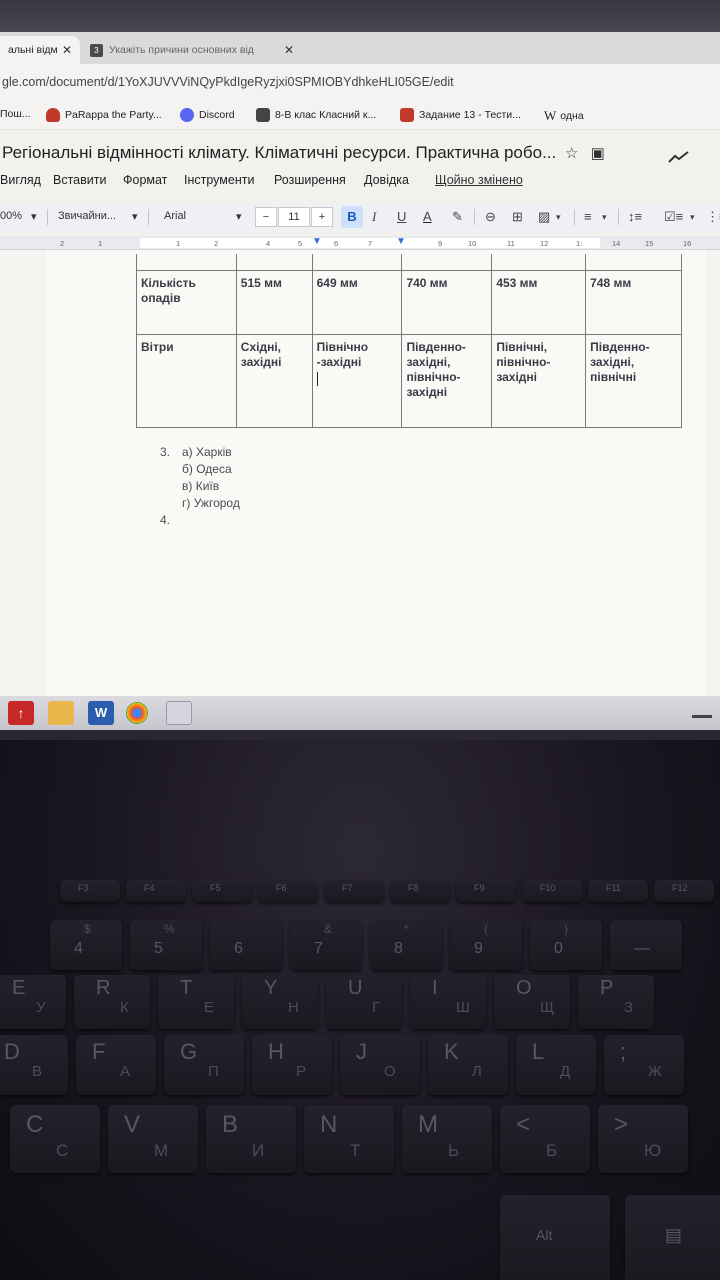  Describe the element at coordinates (679, 157) in the screenshot. I see `activity-trend-icon` at that location.